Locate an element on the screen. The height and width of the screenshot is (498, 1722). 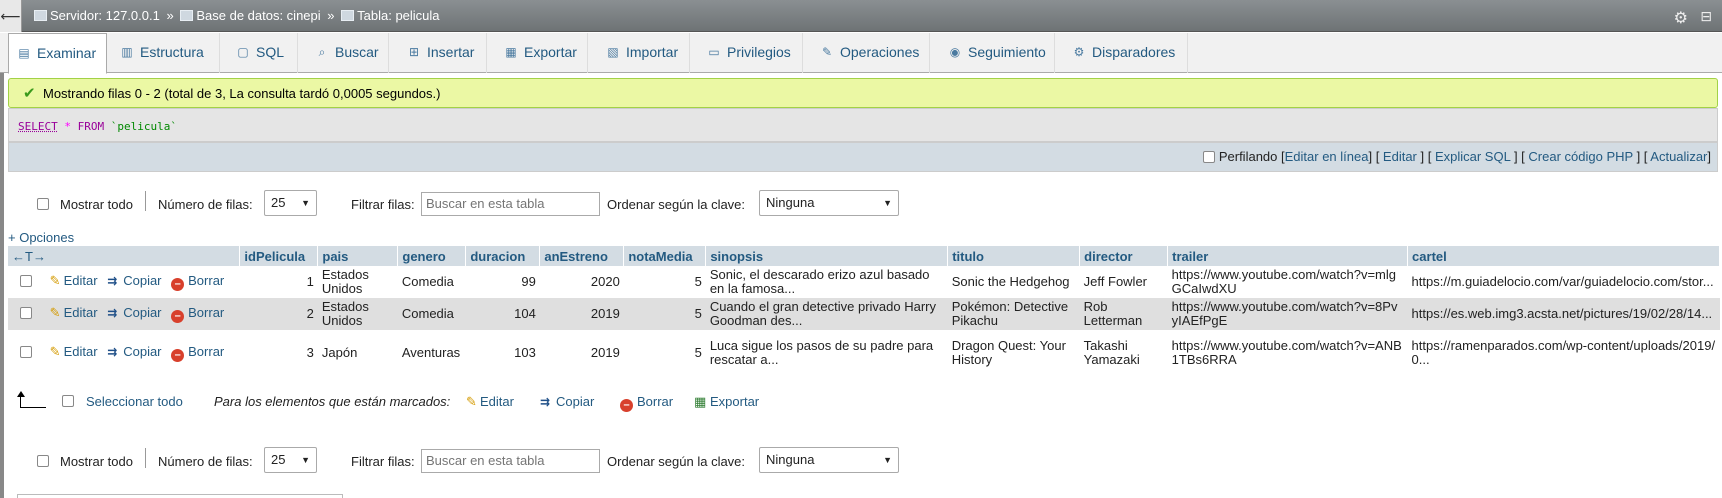
tab-exportar: ▦ Exportar is located at coordinates (542, 53).